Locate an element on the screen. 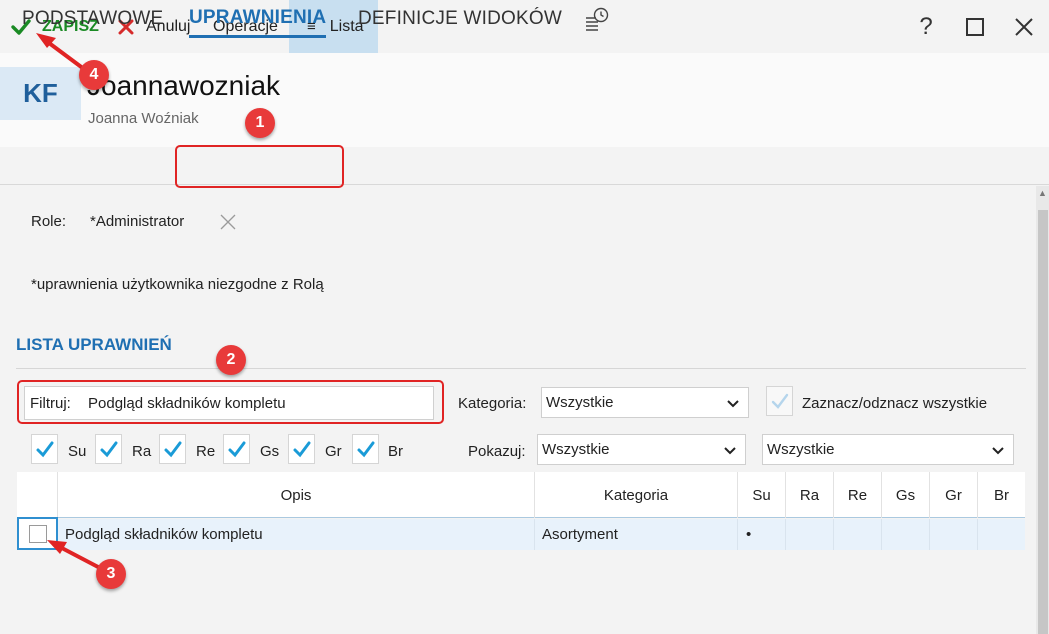 The width and height of the screenshot is (1049, 634). annotation-badge-1: 1 is located at coordinates (260, 123).